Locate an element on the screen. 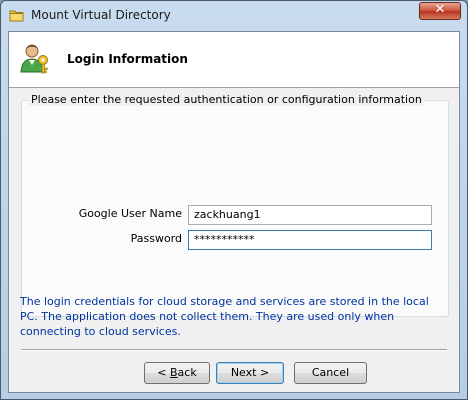 Image resolution: width=468 pixels, height=400 pixels. password-field: *********** is located at coordinates (310, 240).